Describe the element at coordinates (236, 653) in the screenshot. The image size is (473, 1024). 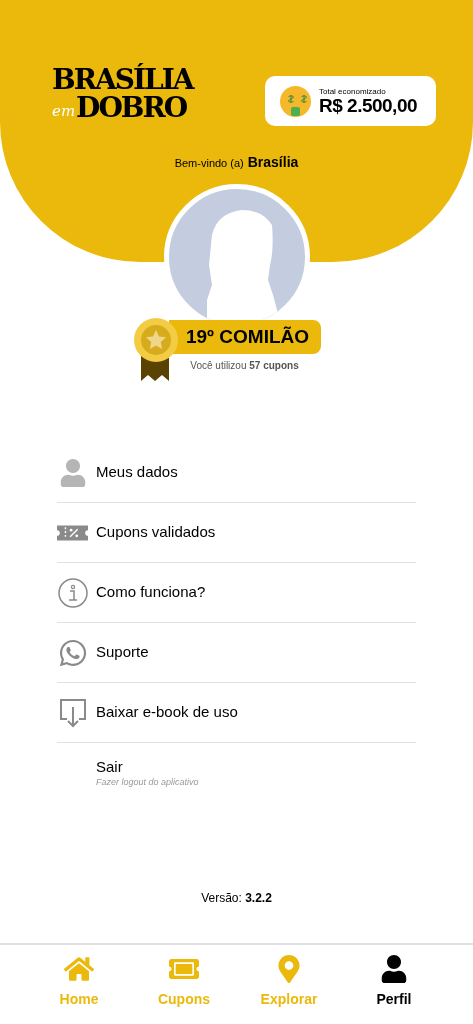
I see `menu-item: Suporte` at that location.